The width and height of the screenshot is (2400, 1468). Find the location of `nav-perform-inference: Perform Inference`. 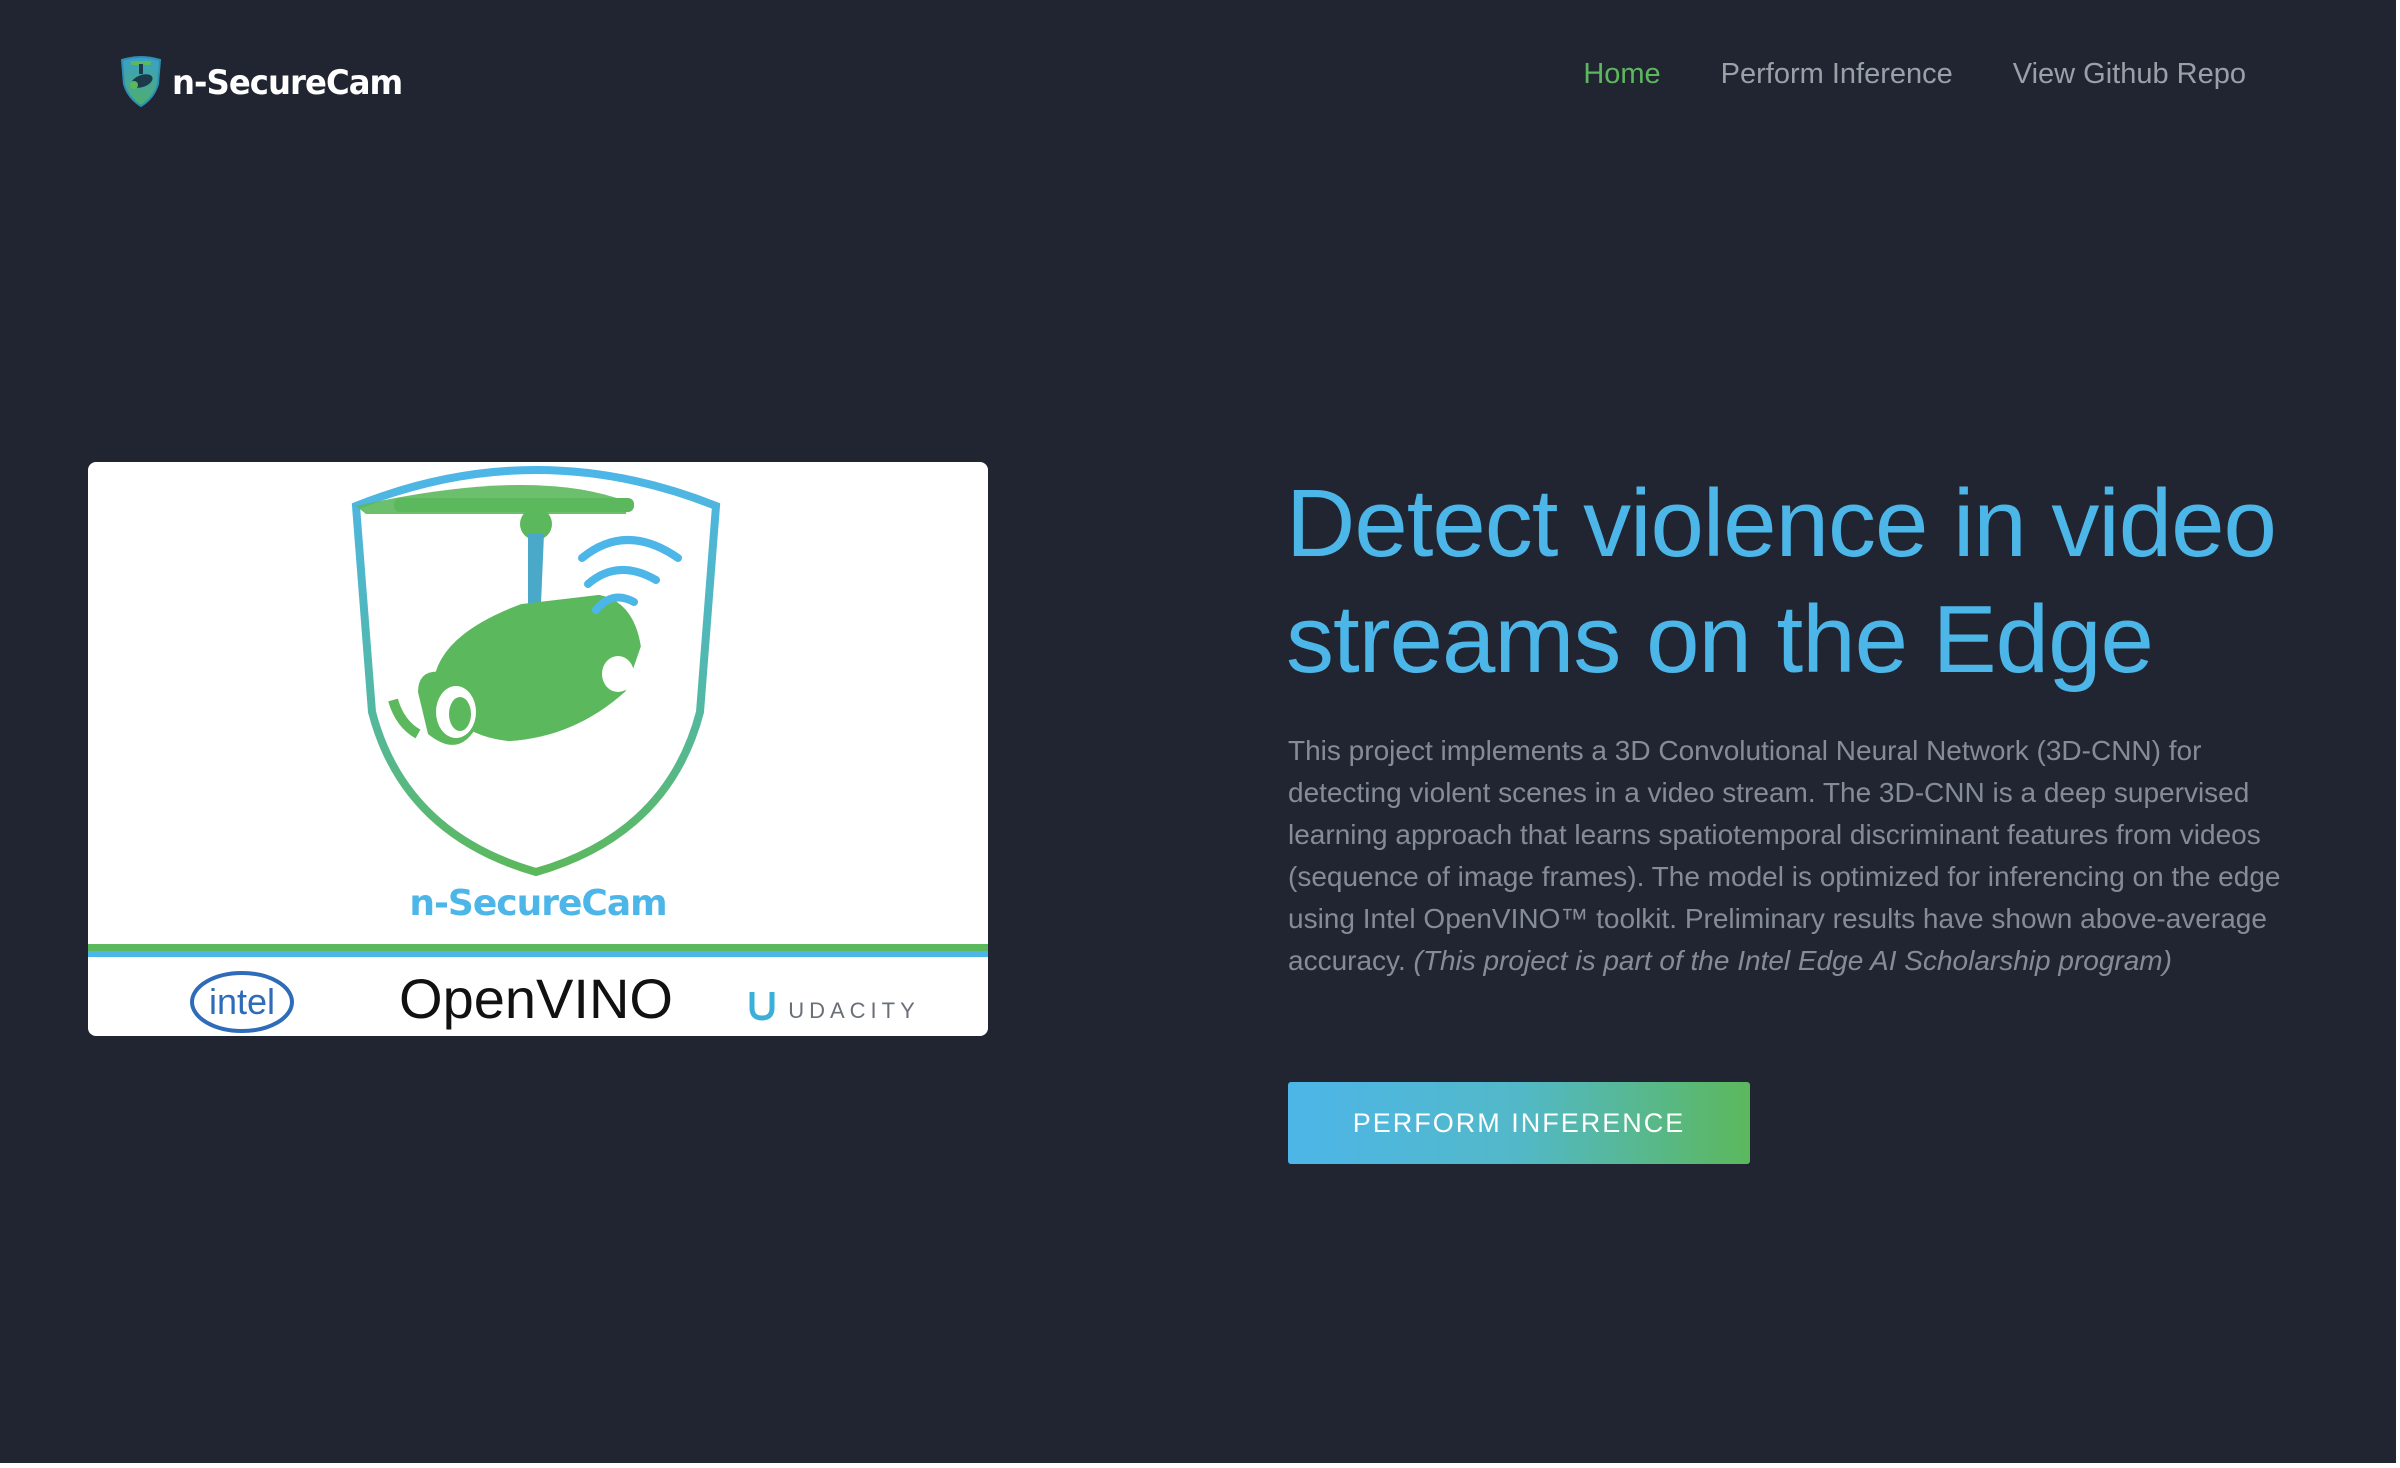

nav-perform-inference: Perform Inference is located at coordinates (1837, 74).